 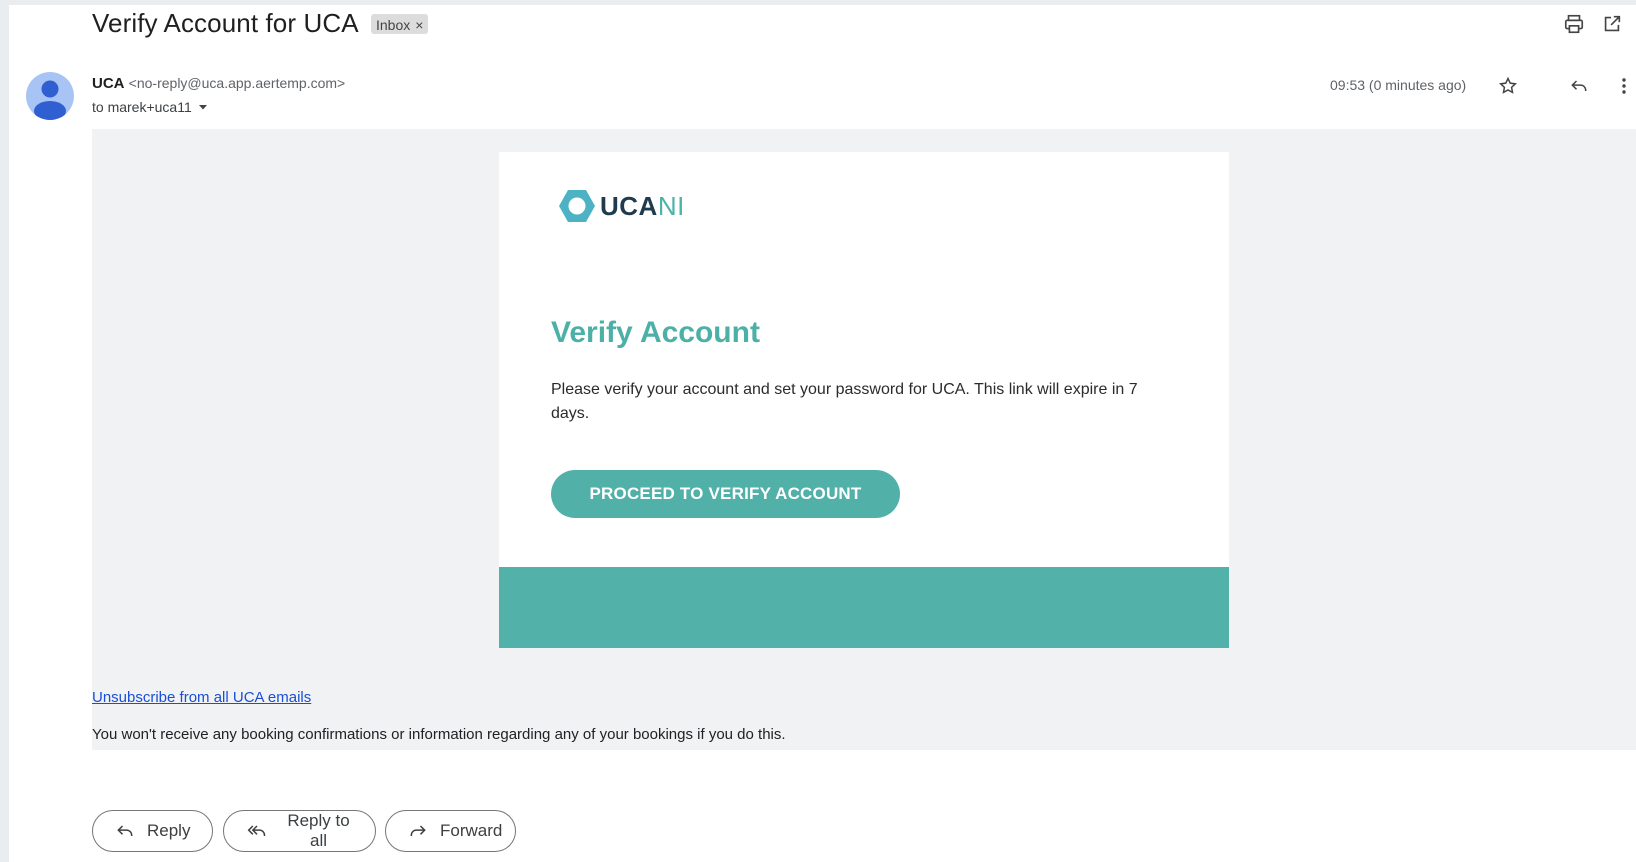 What do you see at coordinates (50, 96) in the screenshot?
I see `sender-avatar` at bounding box center [50, 96].